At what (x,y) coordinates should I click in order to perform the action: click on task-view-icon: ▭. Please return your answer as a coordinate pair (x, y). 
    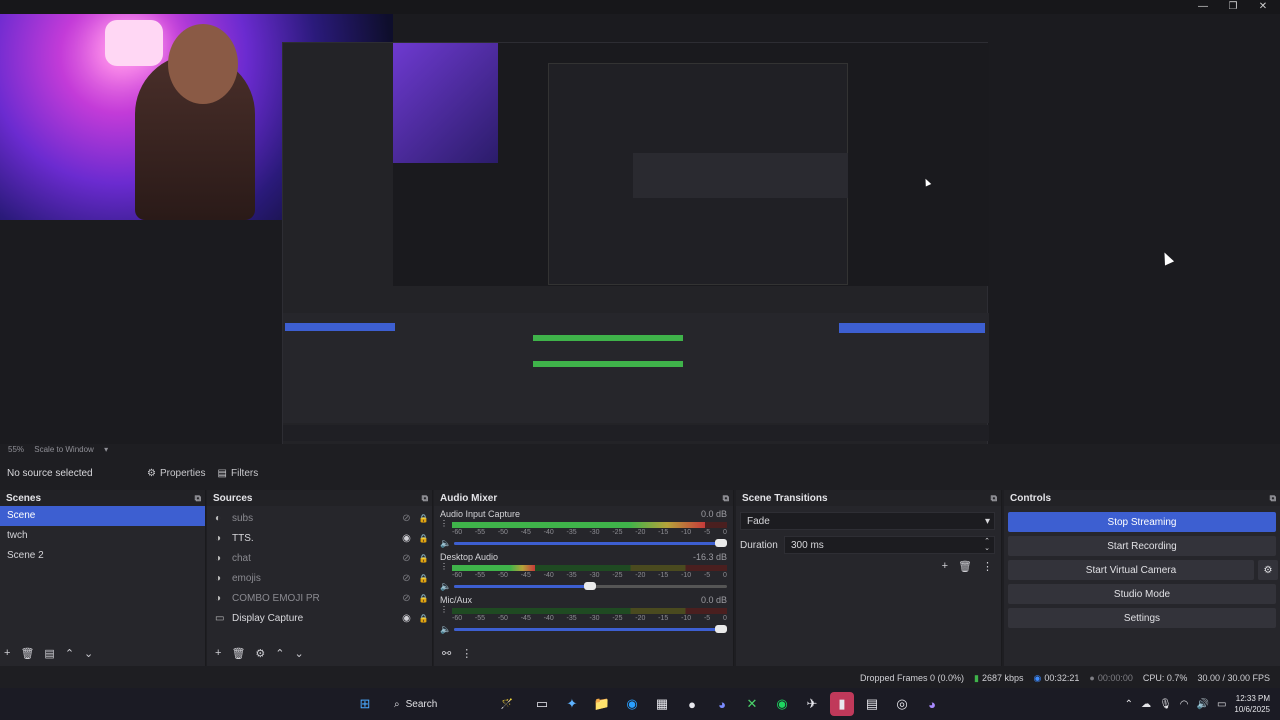
    Looking at the image, I should click on (542, 704).